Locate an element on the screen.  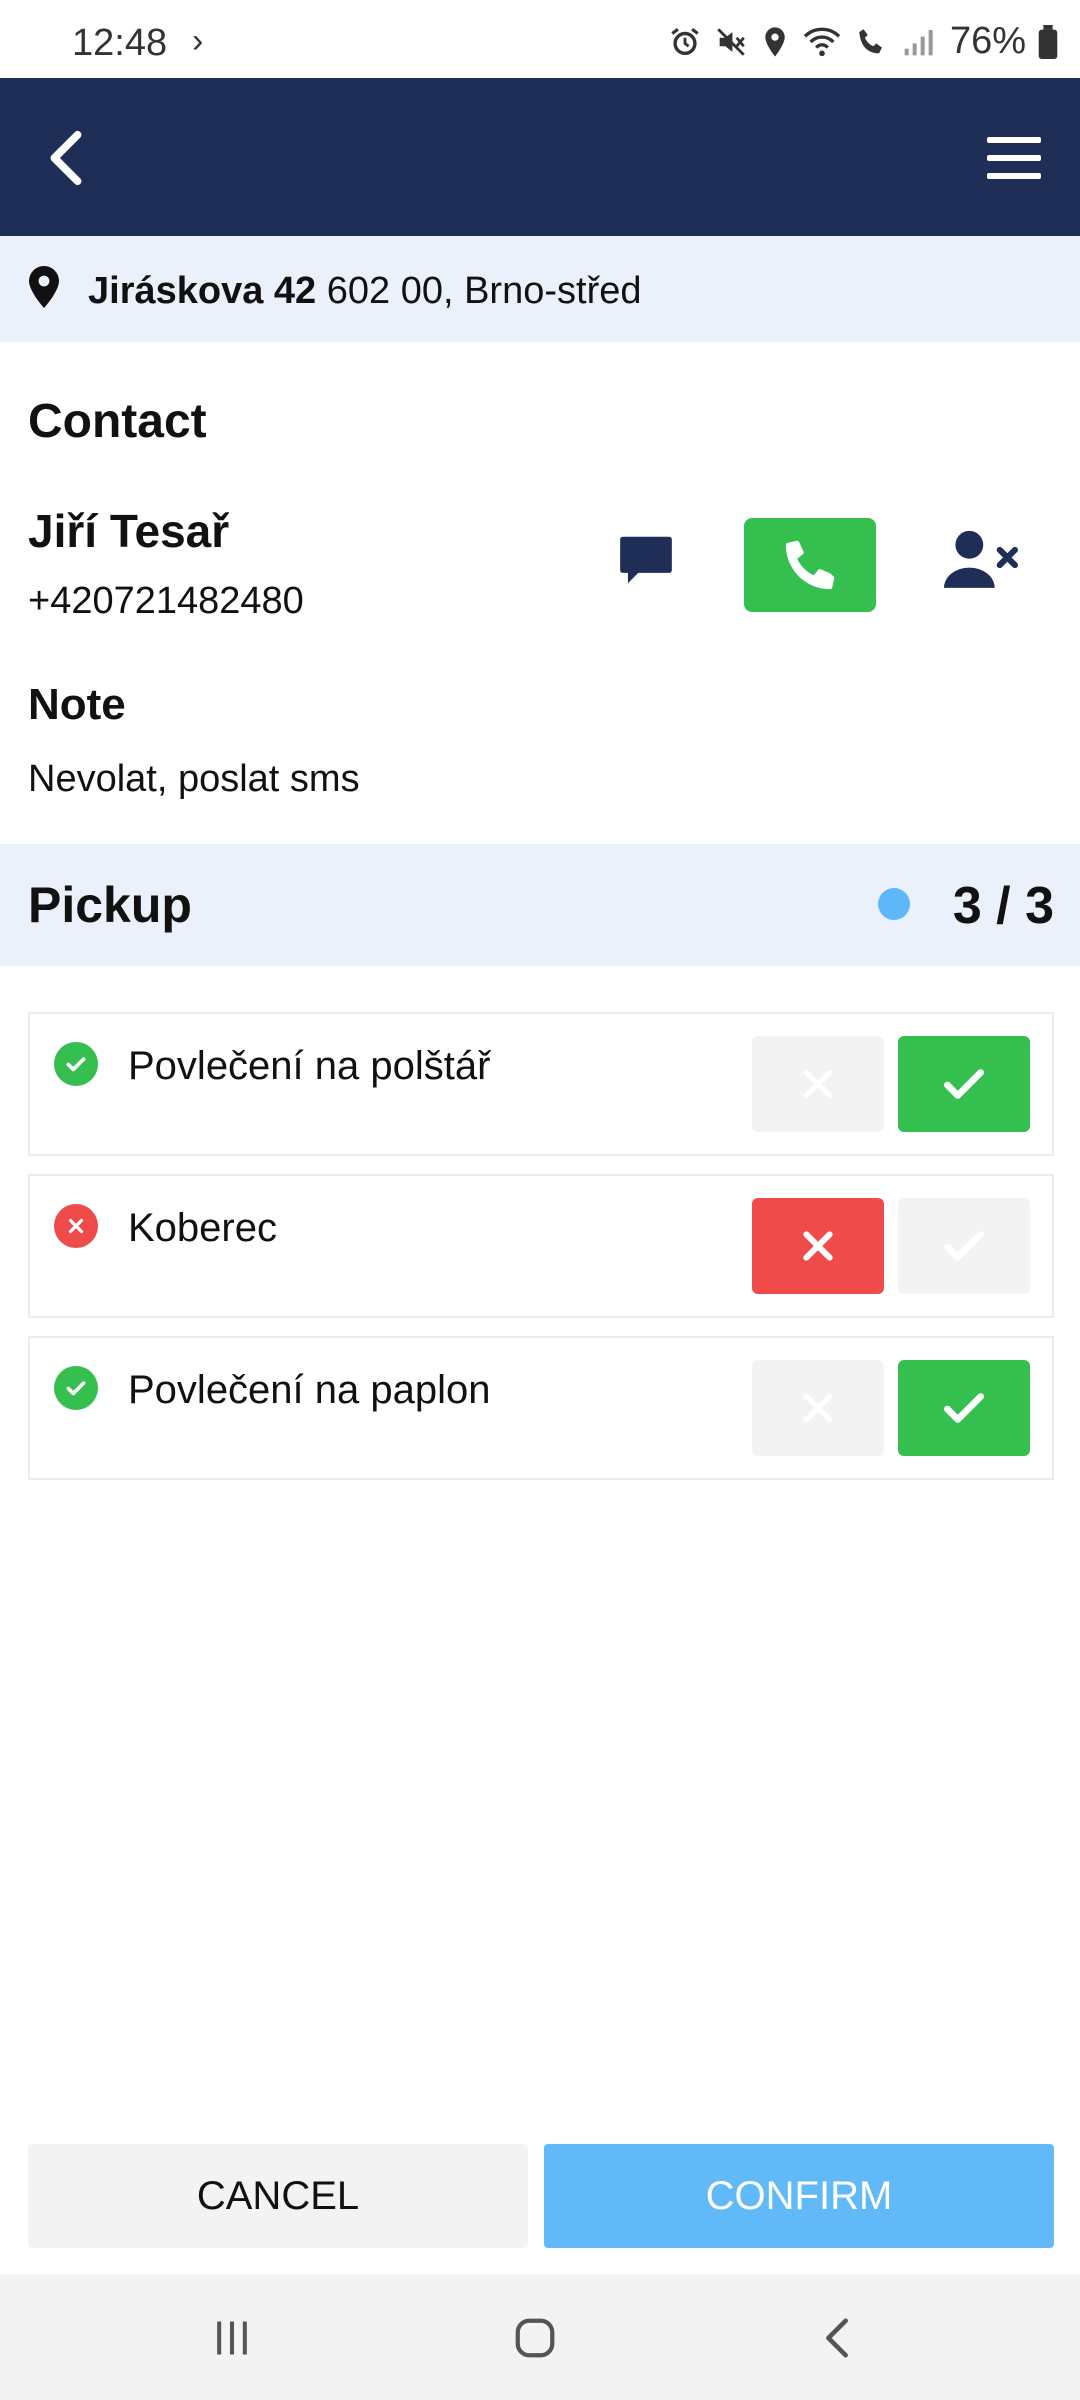
remove-contact-button is located at coordinates (982, 560).